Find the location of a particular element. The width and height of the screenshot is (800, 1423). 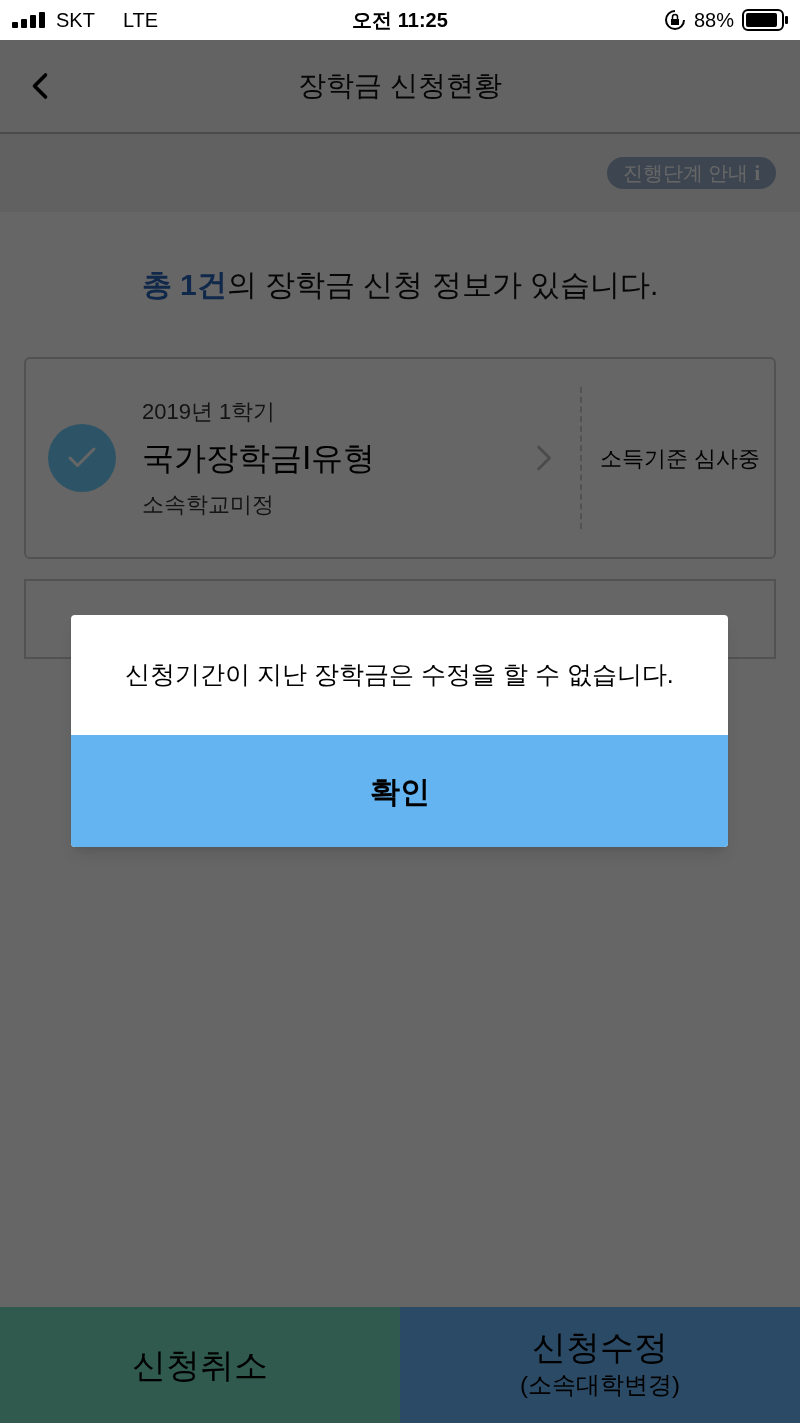

bottom-action-button: 신청수정 (소속대학변경) is located at coordinates (600, 1365).